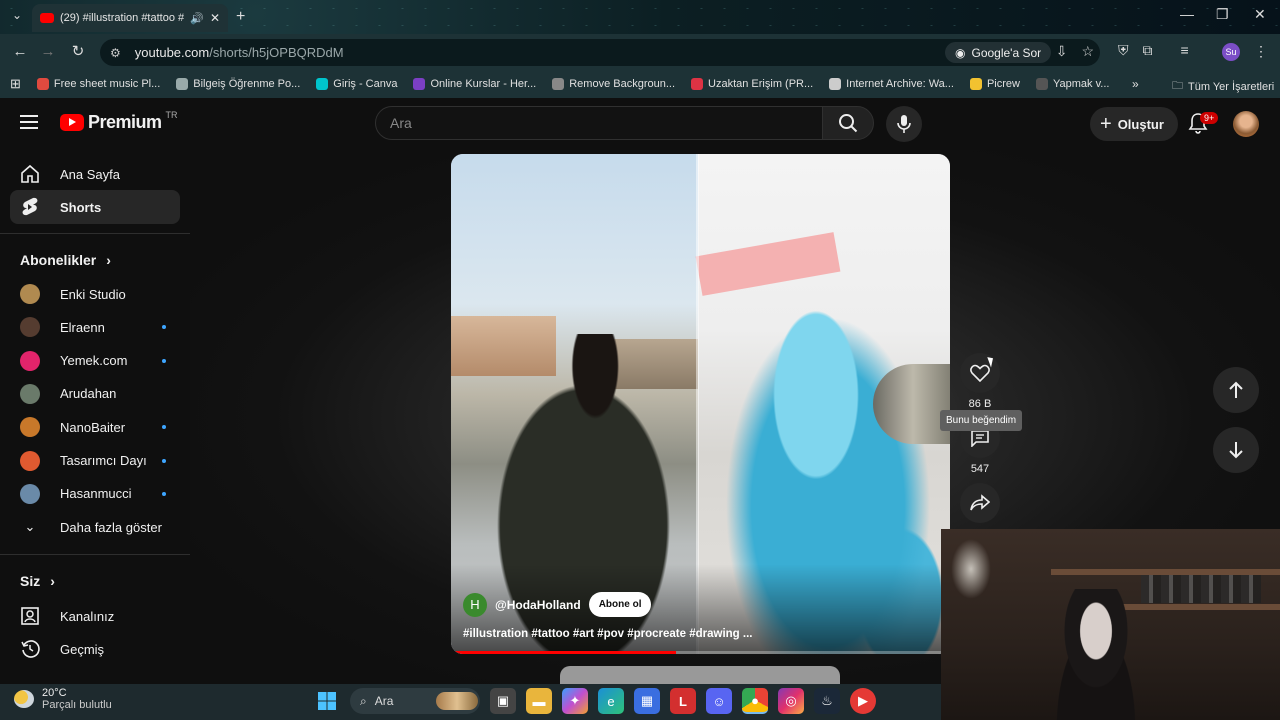  I want to click on shield-extension-icon: ⛨, so click(1123, 50).